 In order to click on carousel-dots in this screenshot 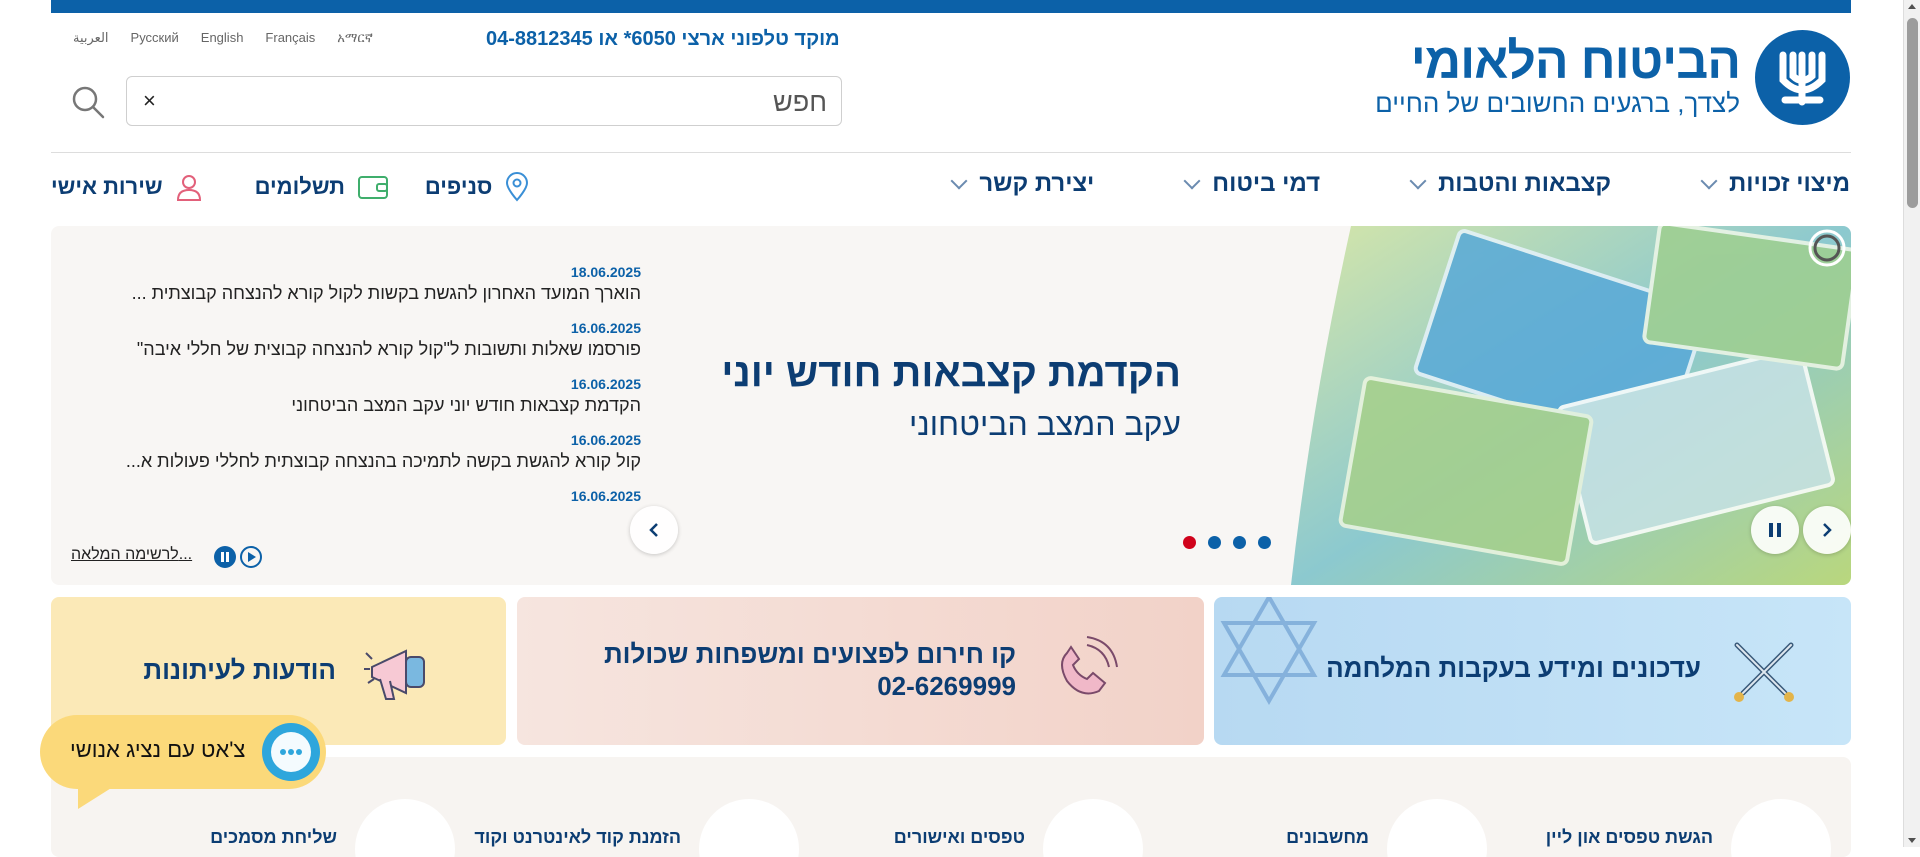, I will do `click(1227, 542)`.